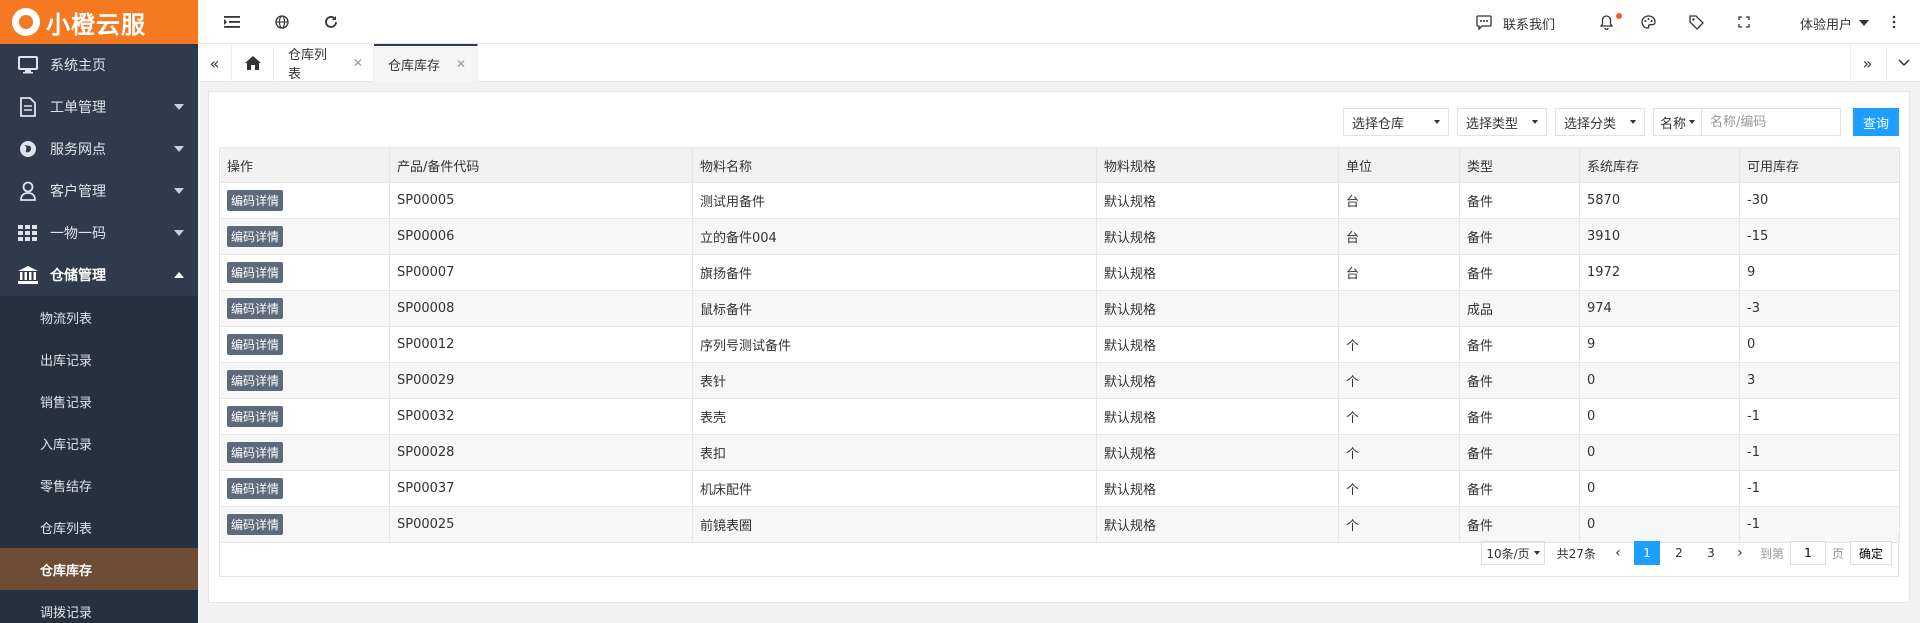 The width and height of the screenshot is (1920, 623). I want to click on sidebar-item-label: 服务网点, so click(78, 150).